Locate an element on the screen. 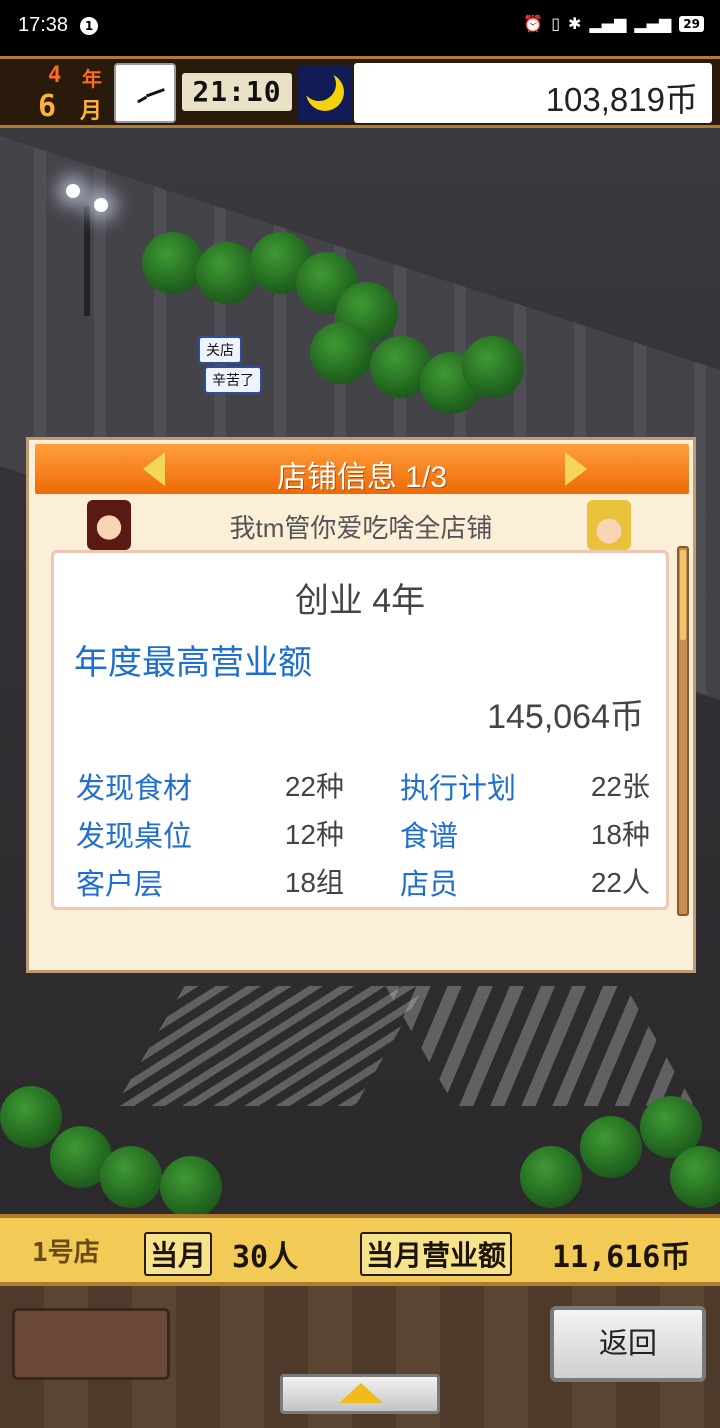  next-page-arrow-icon is located at coordinates (576, 469).